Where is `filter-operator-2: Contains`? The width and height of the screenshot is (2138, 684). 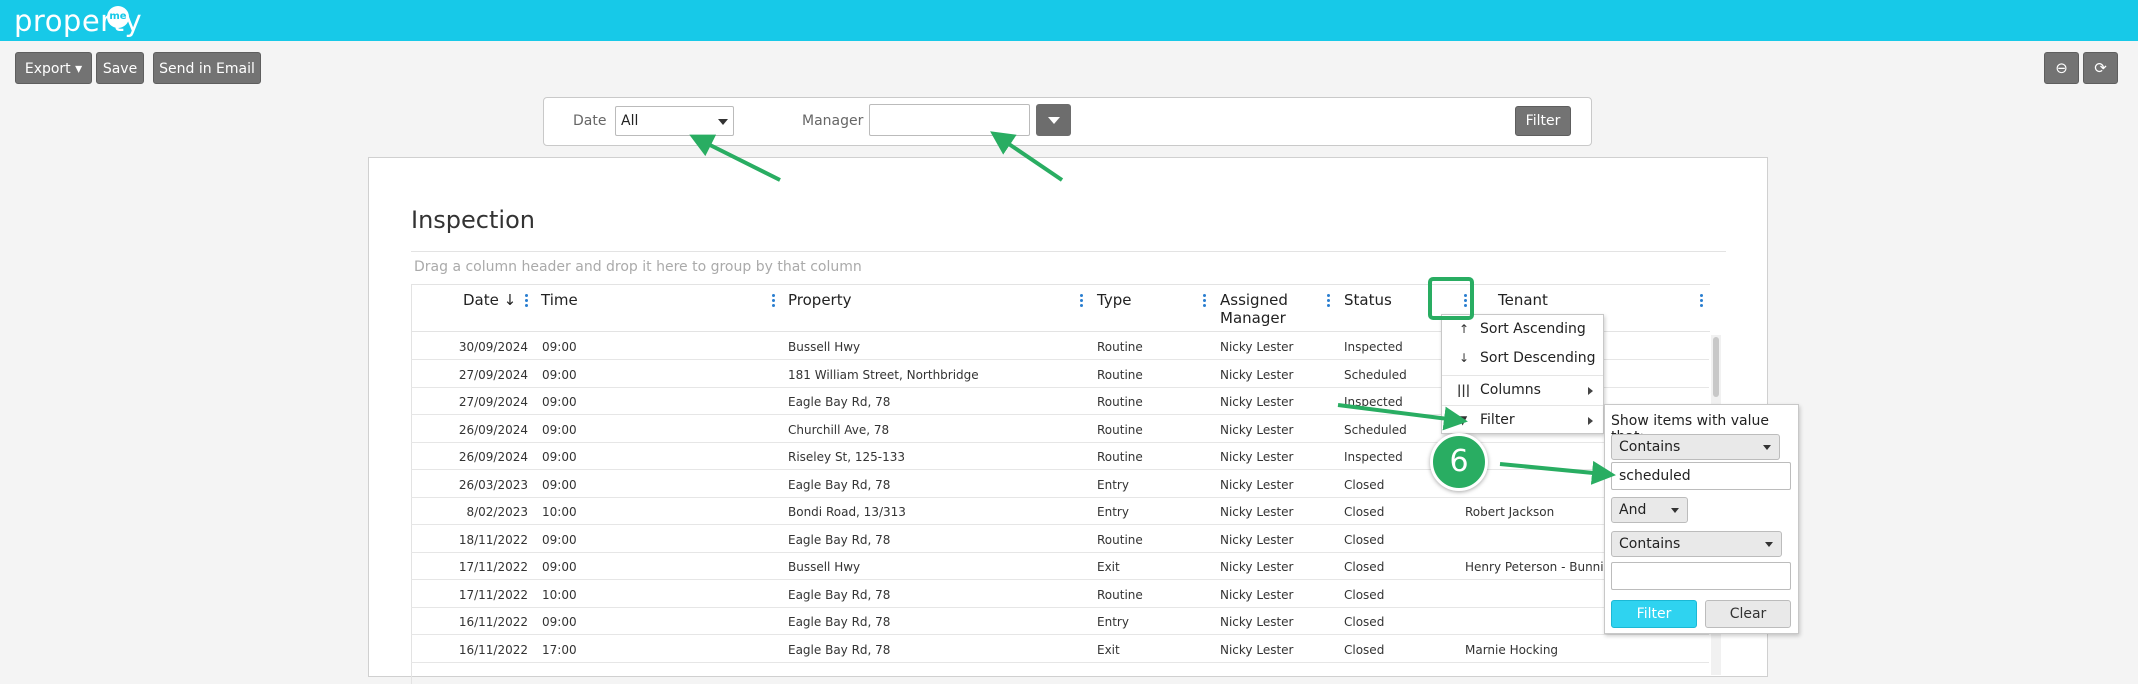
filter-operator-2: Contains is located at coordinates (1696, 544).